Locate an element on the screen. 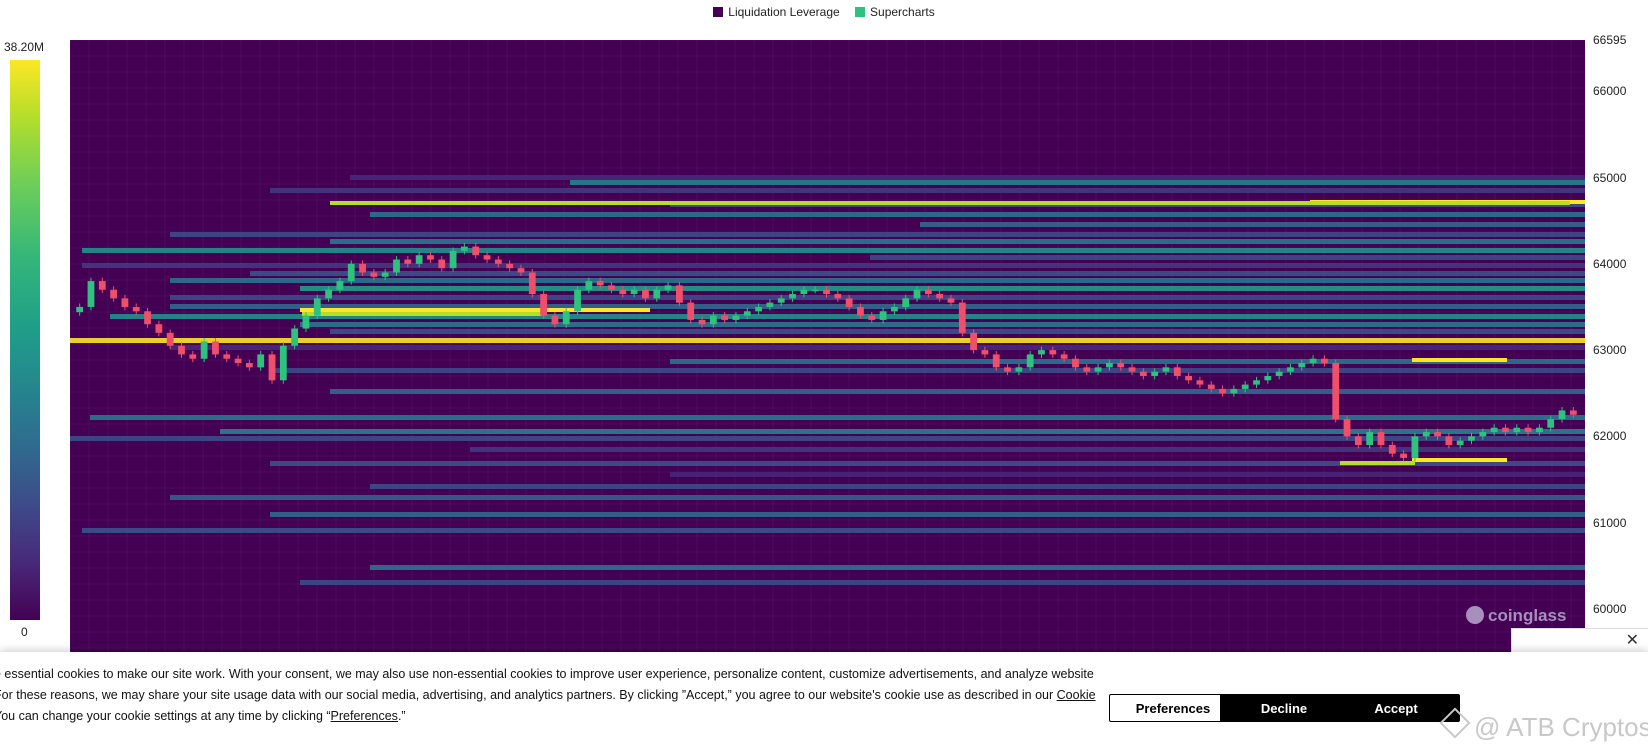 This screenshot has height=751, width=1648. accept-button: Accept is located at coordinates (1396, 708).